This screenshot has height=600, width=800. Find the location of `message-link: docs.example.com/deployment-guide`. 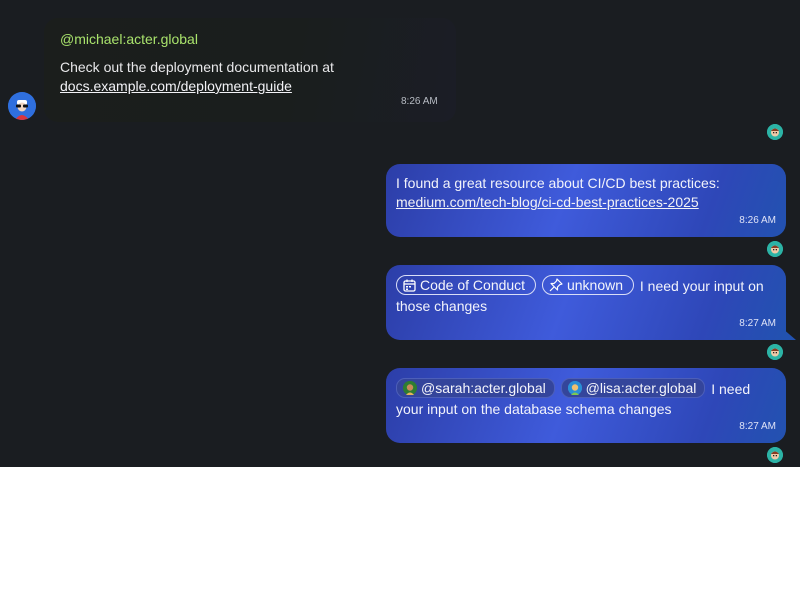

message-link: docs.example.com/deployment-guide is located at coordinates (176, 86).